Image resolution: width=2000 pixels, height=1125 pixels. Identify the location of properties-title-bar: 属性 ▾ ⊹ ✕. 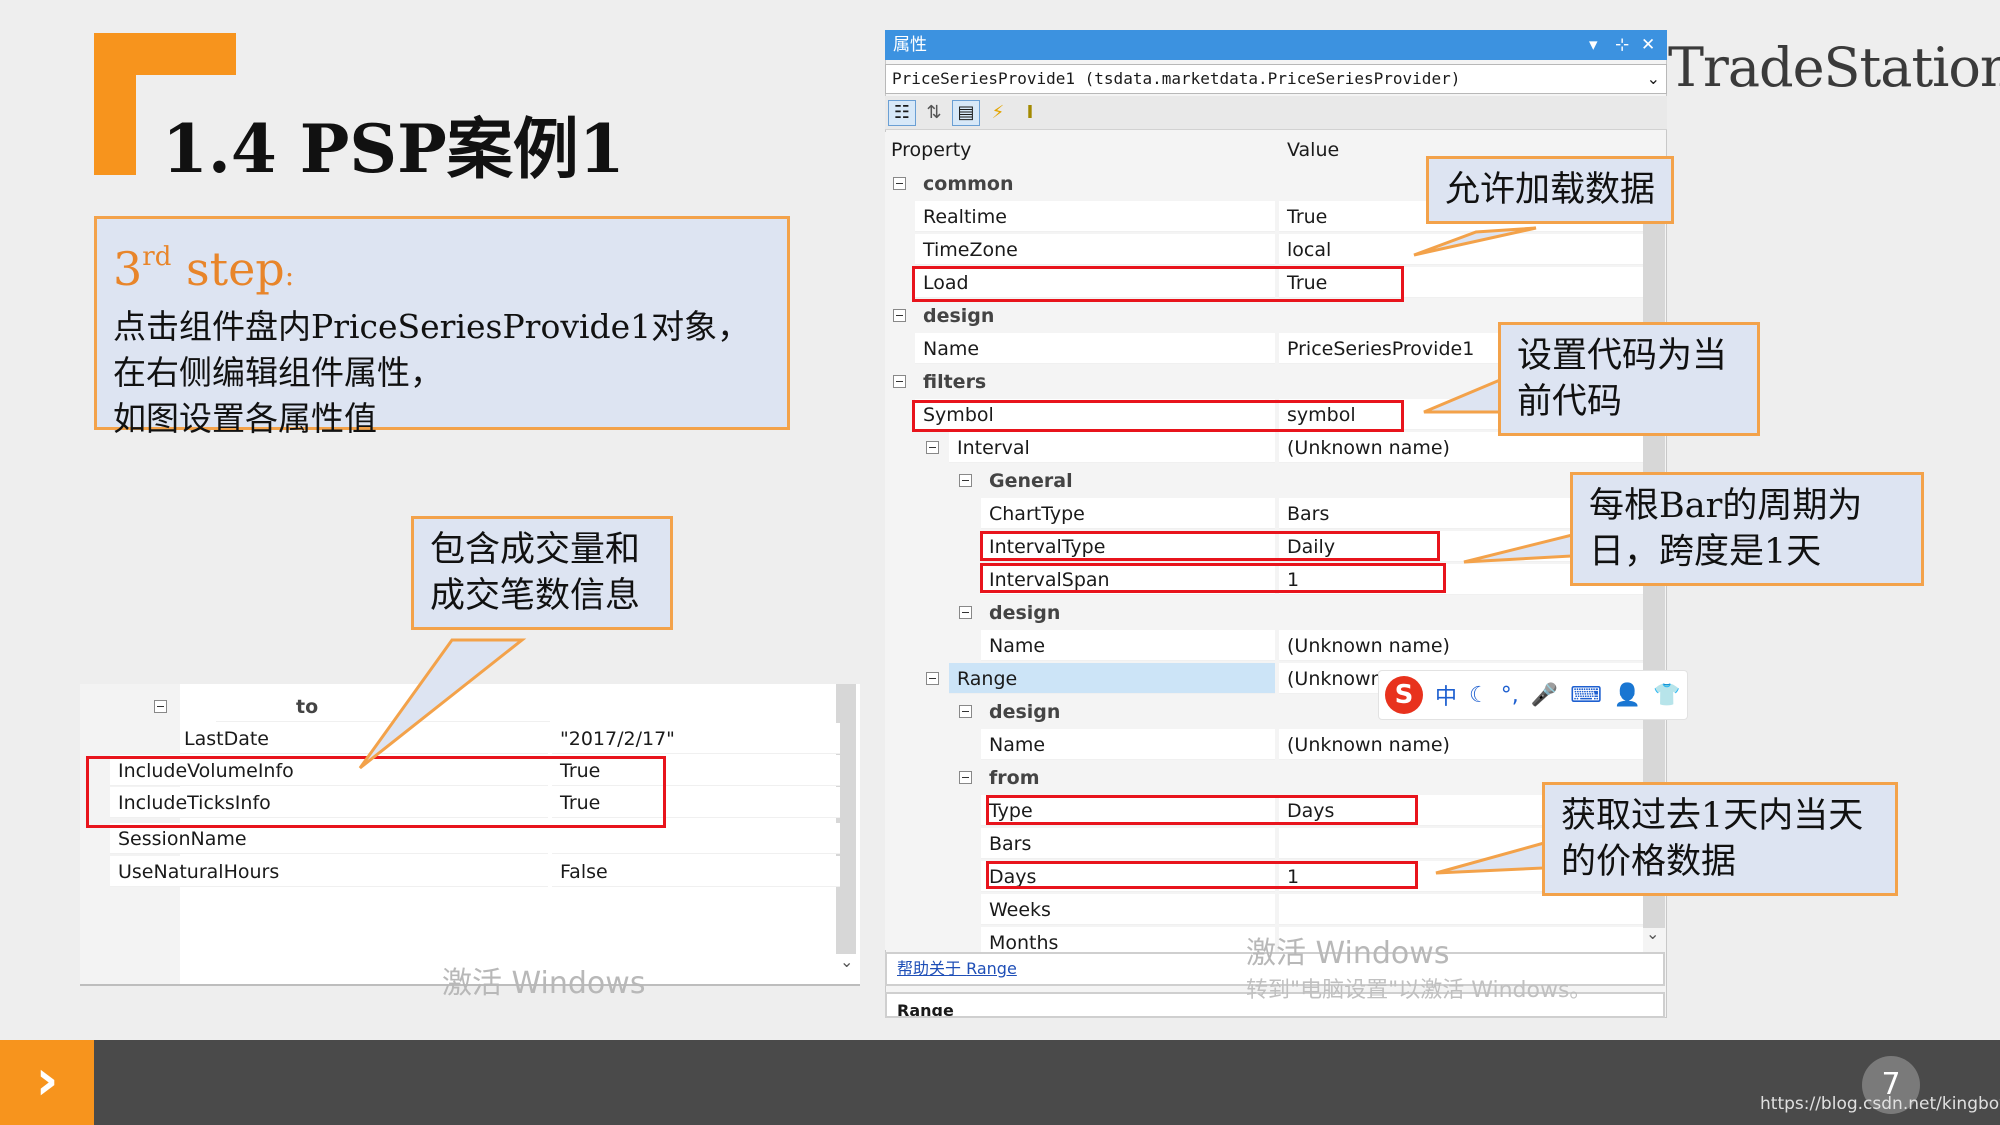
(1276, 45).